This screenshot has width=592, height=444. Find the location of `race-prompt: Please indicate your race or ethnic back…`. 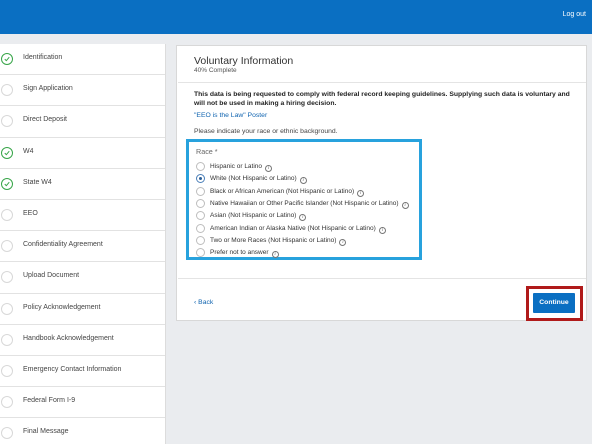

race-prompt: Please indicate your race or ethnic back… is located at coordinates (266, 131).